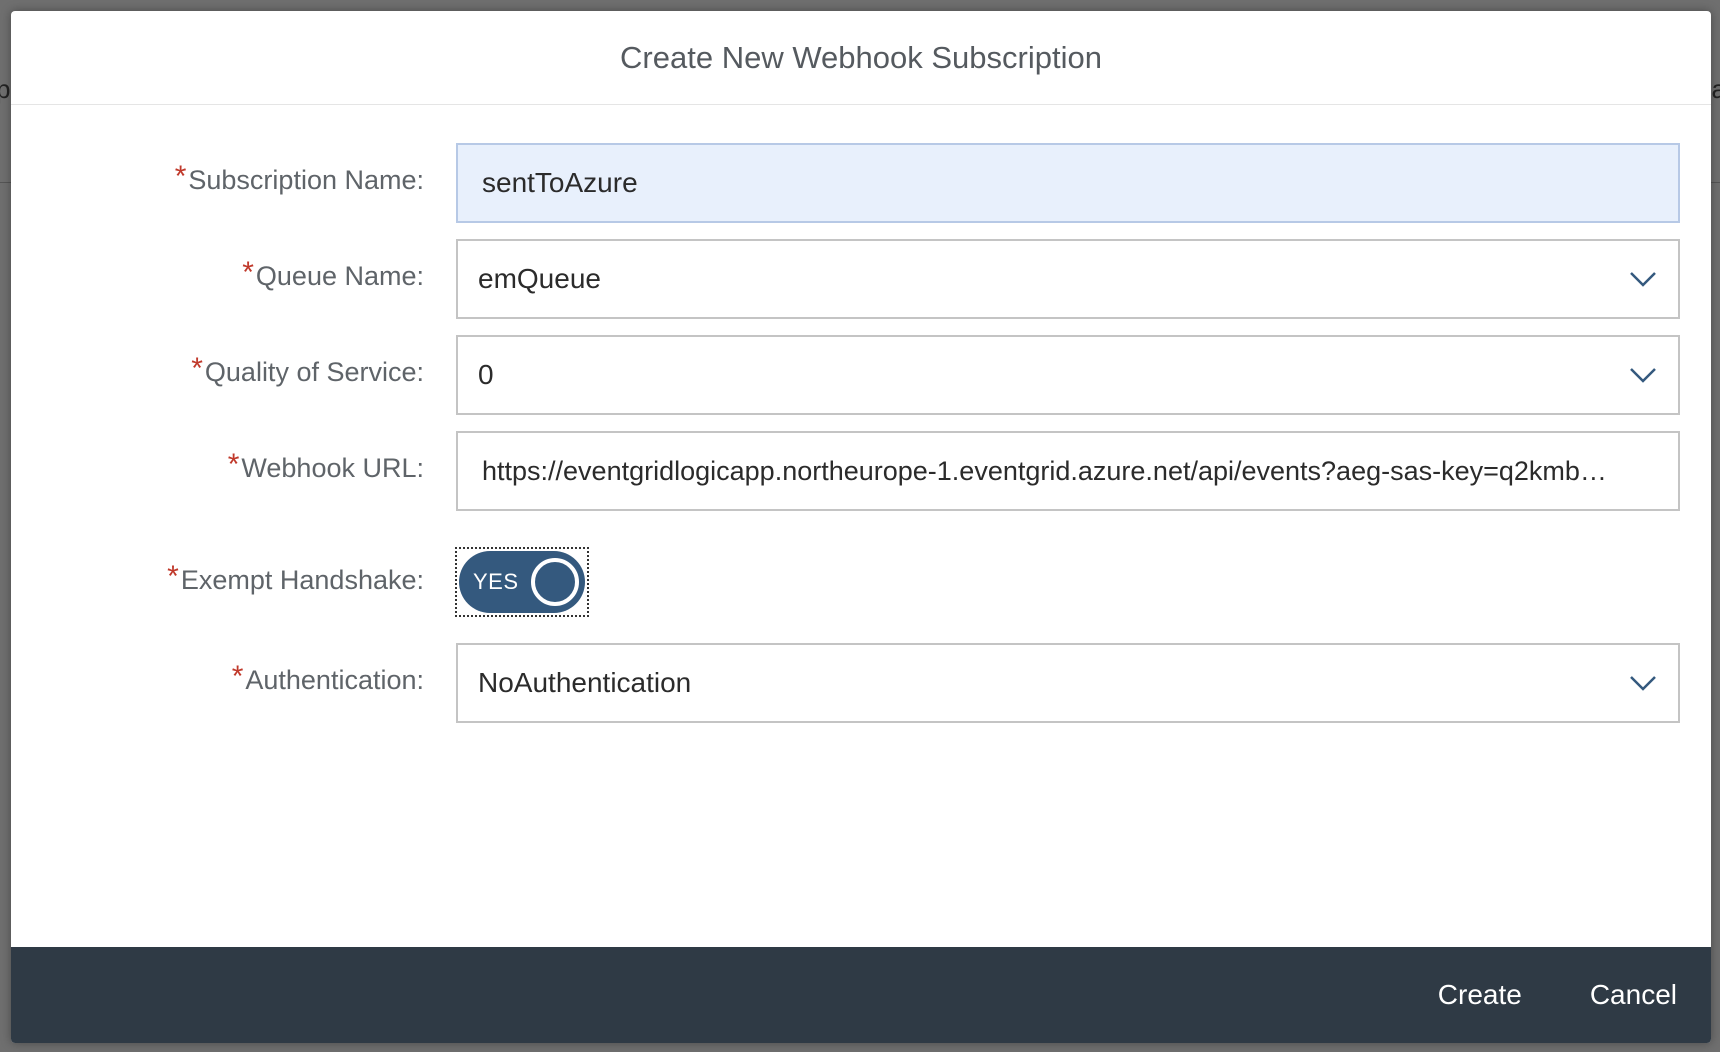  What do you see at coordinates (539, 278) in the screenshot?
I see `queue-name-value: emQueue` at bounding box center [539, 278].